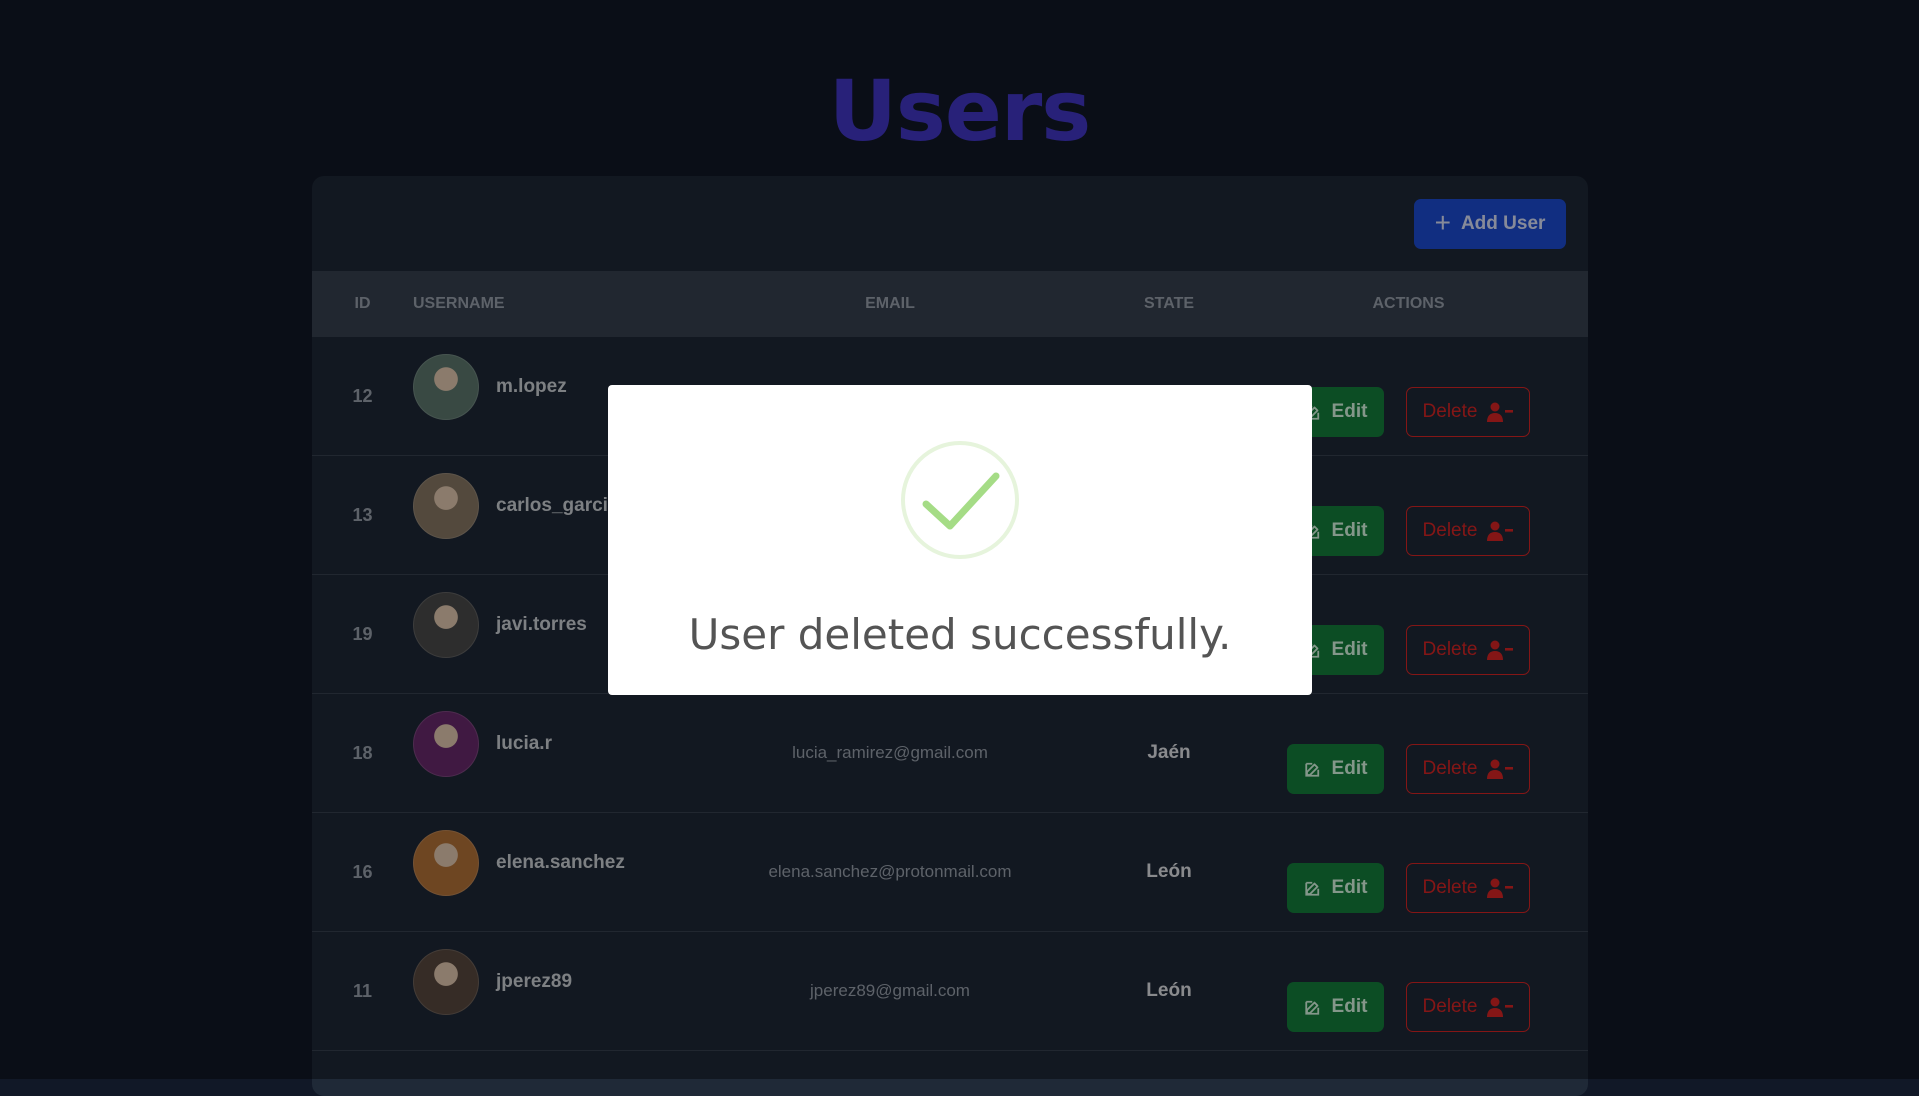 The height and width of the screenshot is (1096, 1919). What do you see at coordinates (960, 634) in the screenshot?
I see `modal-message: User deleted successfully.` at bounding box center [960, 634].